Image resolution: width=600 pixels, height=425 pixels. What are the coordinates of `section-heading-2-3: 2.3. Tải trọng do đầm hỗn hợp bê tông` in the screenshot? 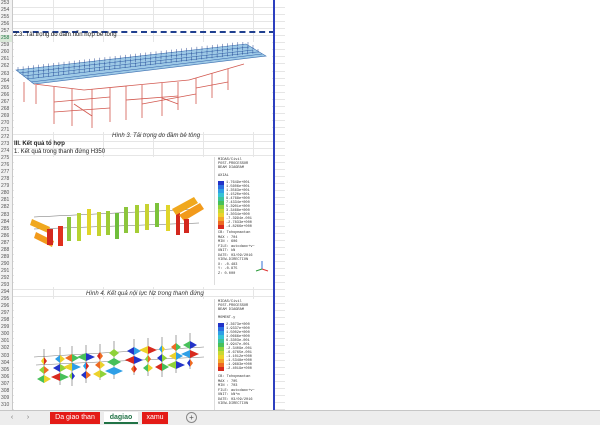 It's located at (65, 35).